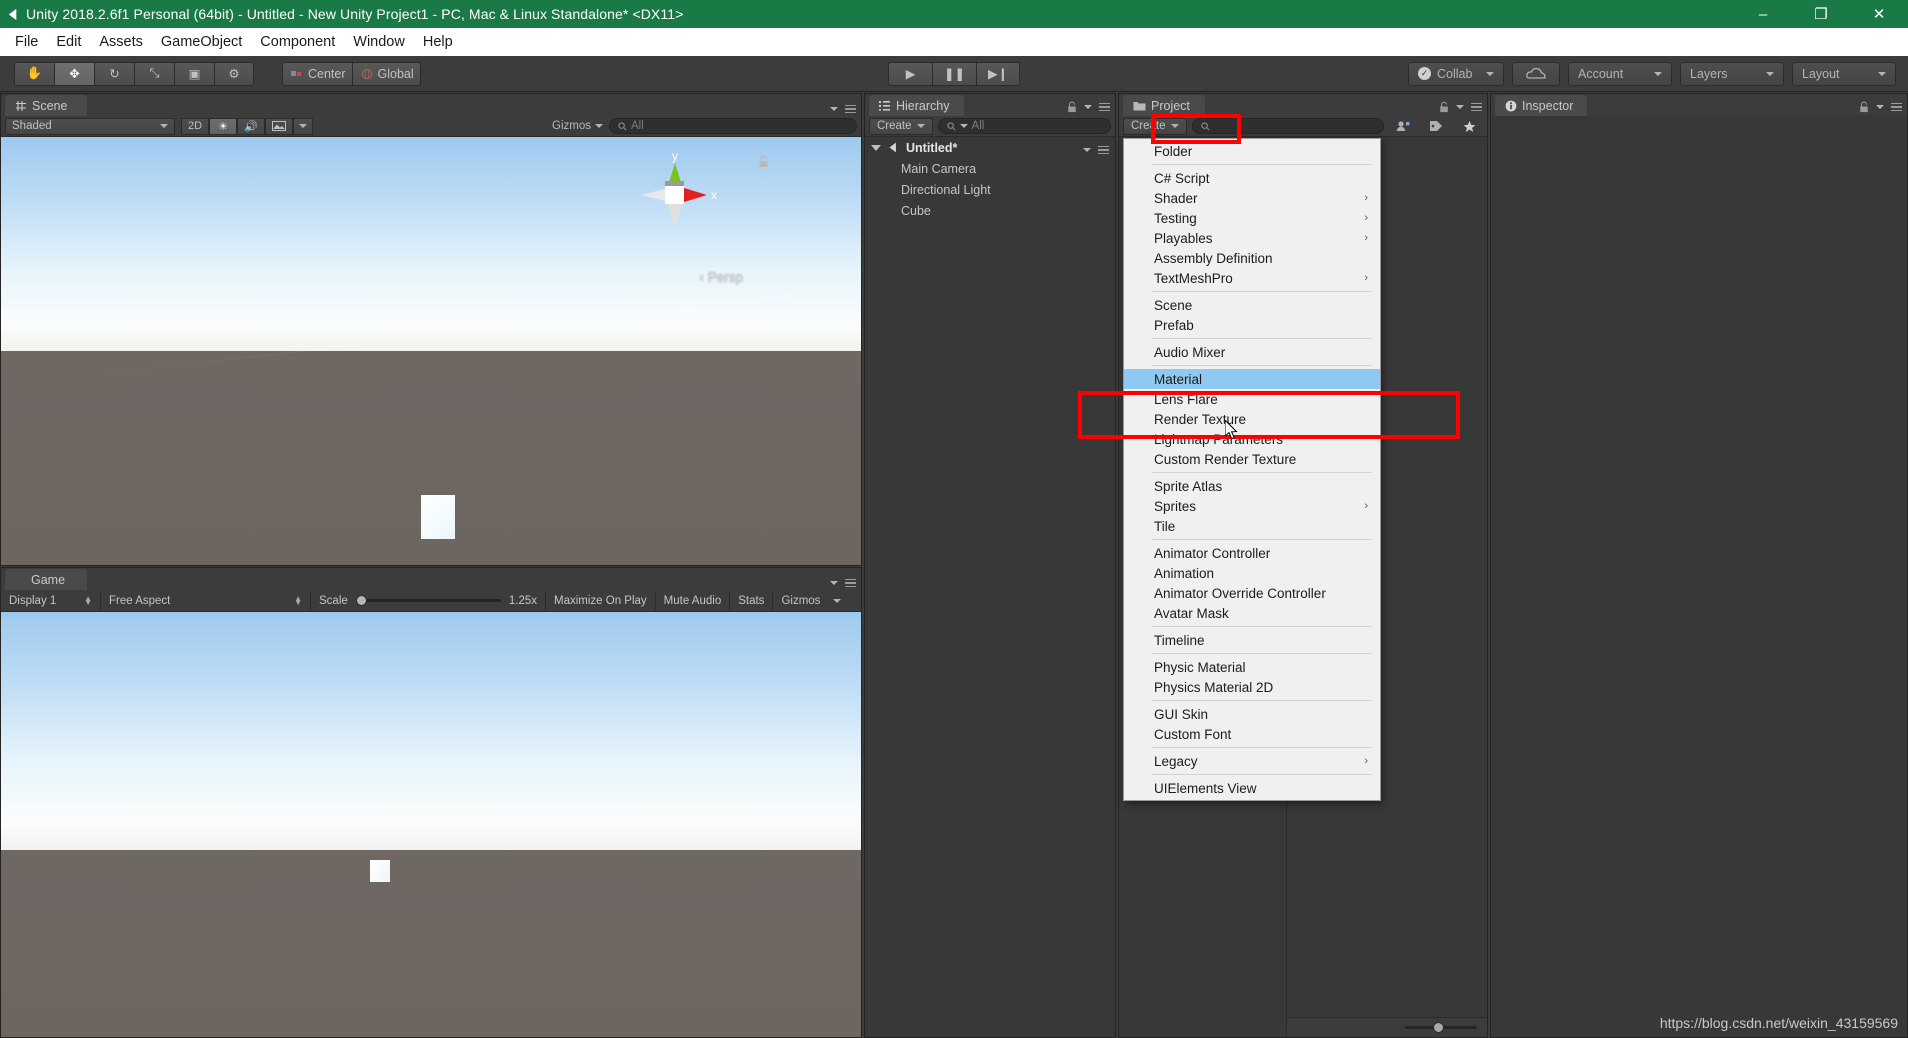 This screenshot has width=1908, height=1038. Describe the element at coordinates (438, 42) in the screenshot. I see `menu-help: Help` at that location.